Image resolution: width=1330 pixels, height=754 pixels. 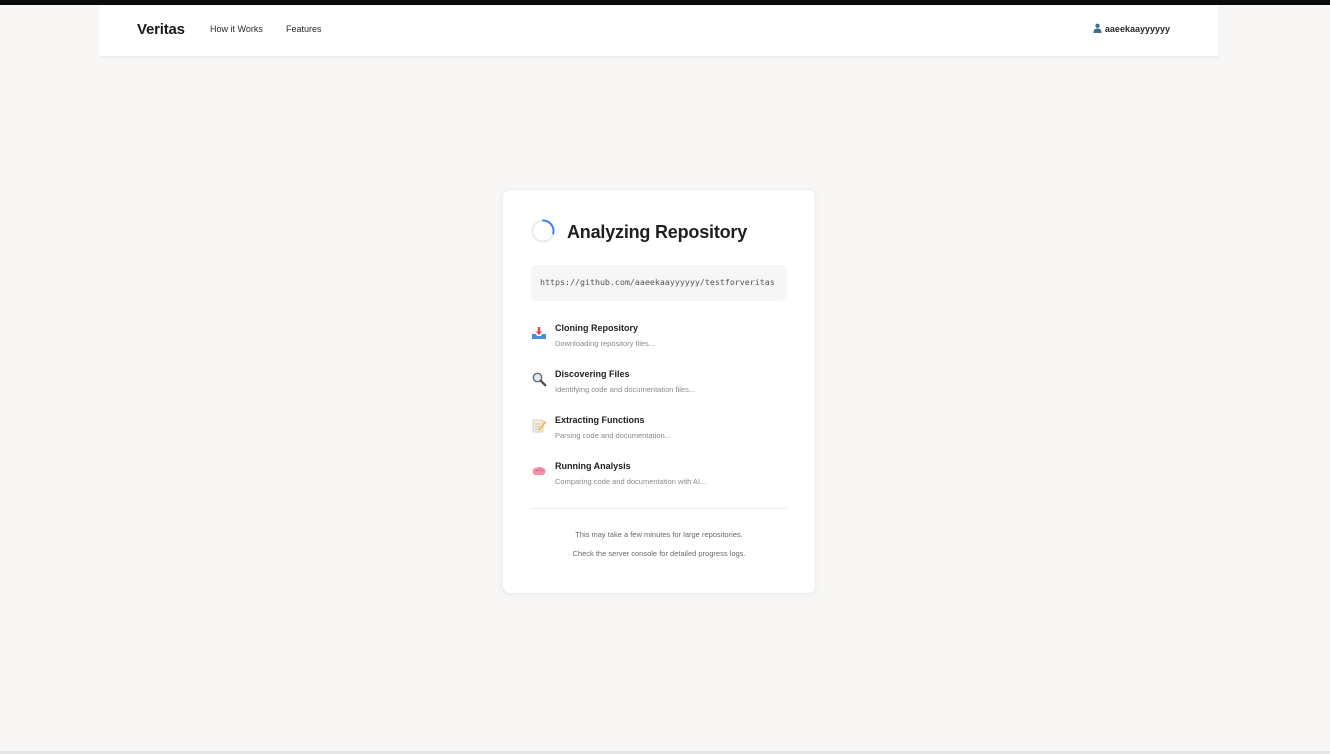 I want to click on user-menu: aaeekaayyyyyy, so click(x=1131, y=29).